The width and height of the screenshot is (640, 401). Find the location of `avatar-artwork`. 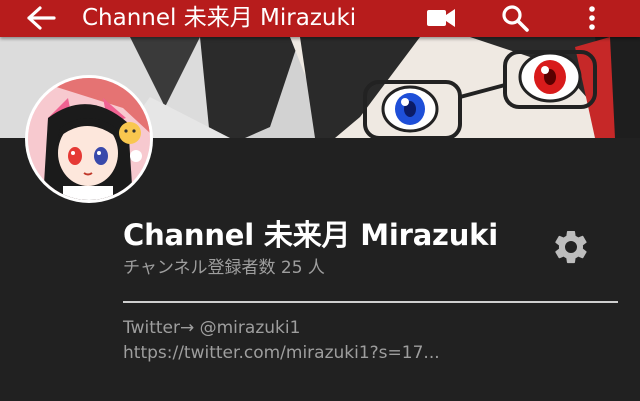

avatar-artwork is located at coordinates (89, 139).